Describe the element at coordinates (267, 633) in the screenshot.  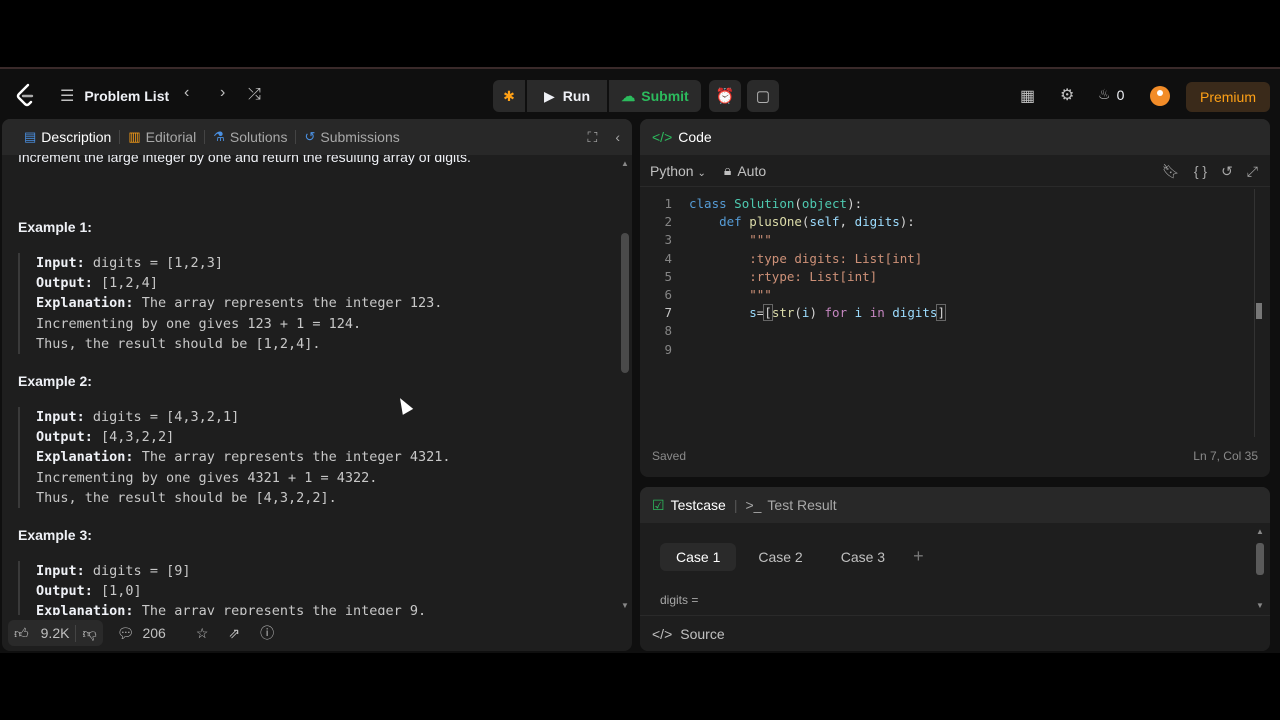
I see `help-icon: ⓘ` at that location.